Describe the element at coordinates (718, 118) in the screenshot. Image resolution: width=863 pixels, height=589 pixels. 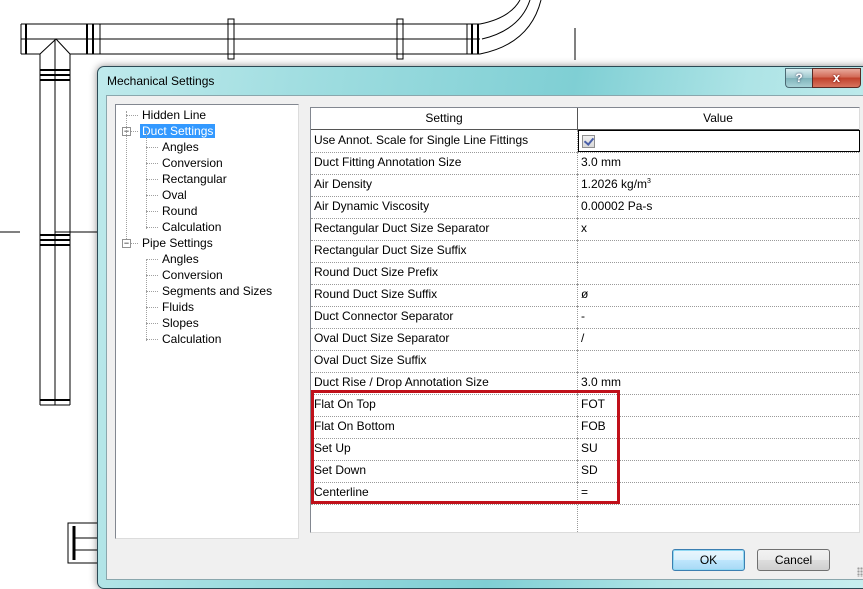
I see `column-header-value: Value` at that location.